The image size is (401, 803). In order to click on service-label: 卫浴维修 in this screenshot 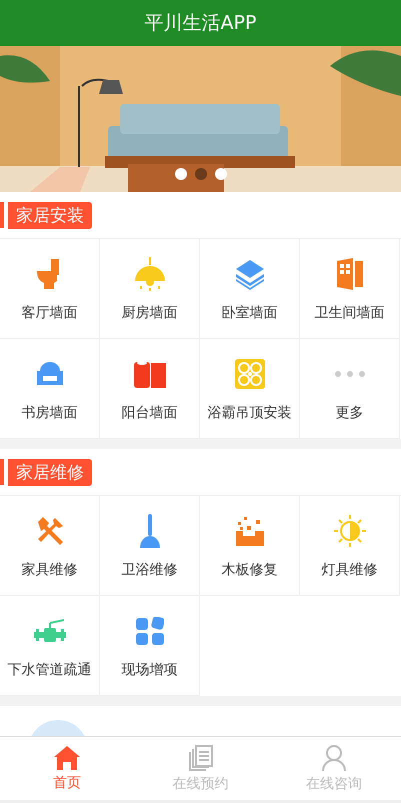, I will do `click(150, 569)`.